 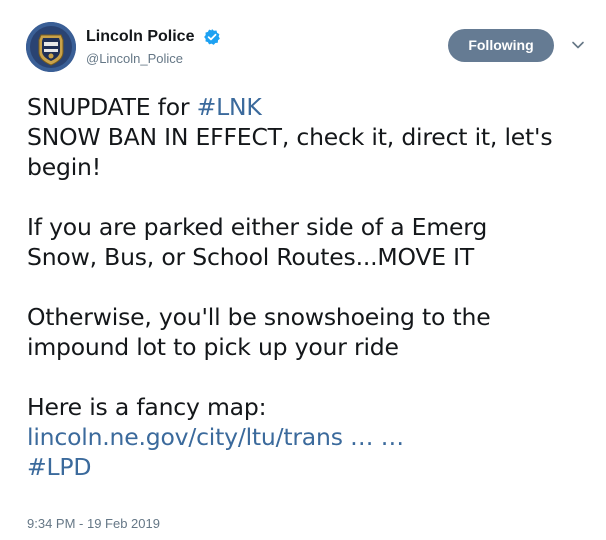 What do you see at coordinates (213, 347) in the screenshot?
I see `tweet-line: impound lot to pick up your ride` at bounding box center [213, 347].